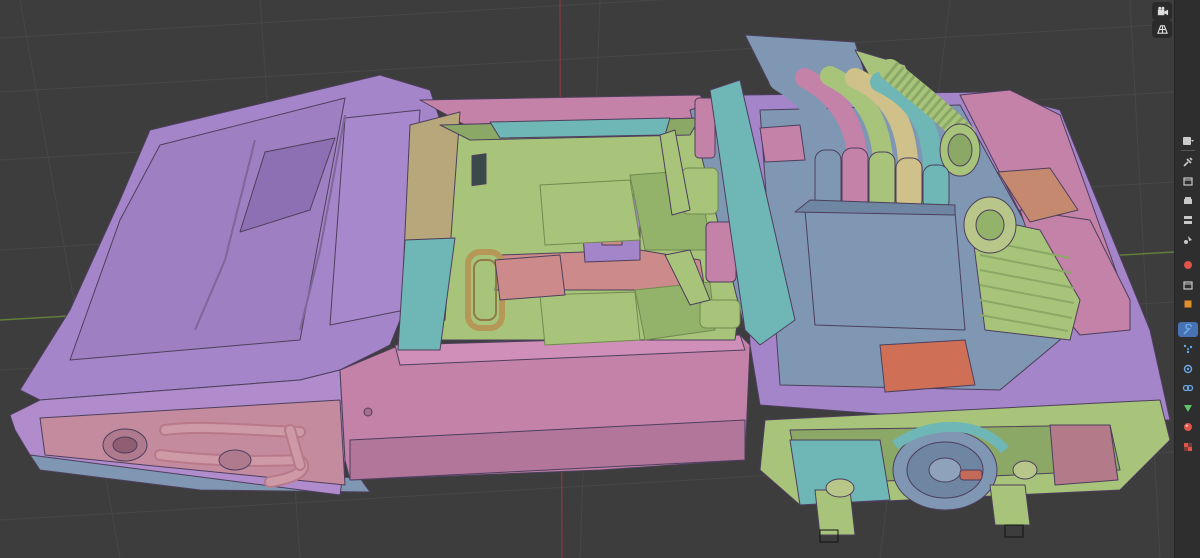 The width and height of the screenshot is (1200, 558). I want to click on editor-type-button, so click(1188, 140).